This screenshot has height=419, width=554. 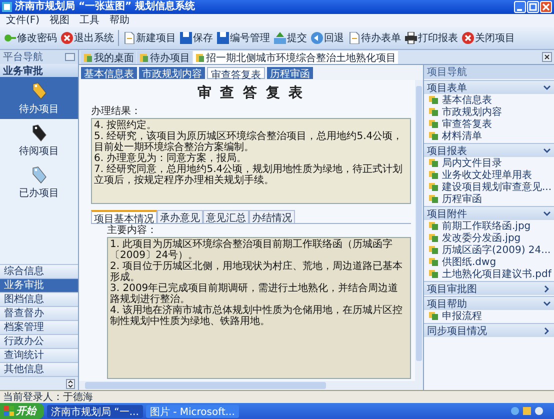 I want to click on nav-link: 历程审函, so click(x=489, y=199).